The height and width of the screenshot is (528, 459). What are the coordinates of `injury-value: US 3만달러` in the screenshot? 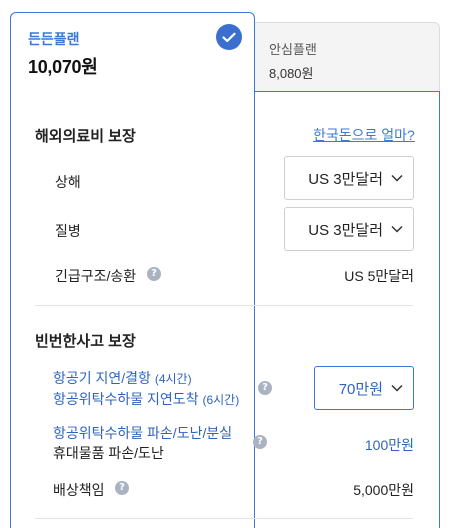 It's located at (345, 179).